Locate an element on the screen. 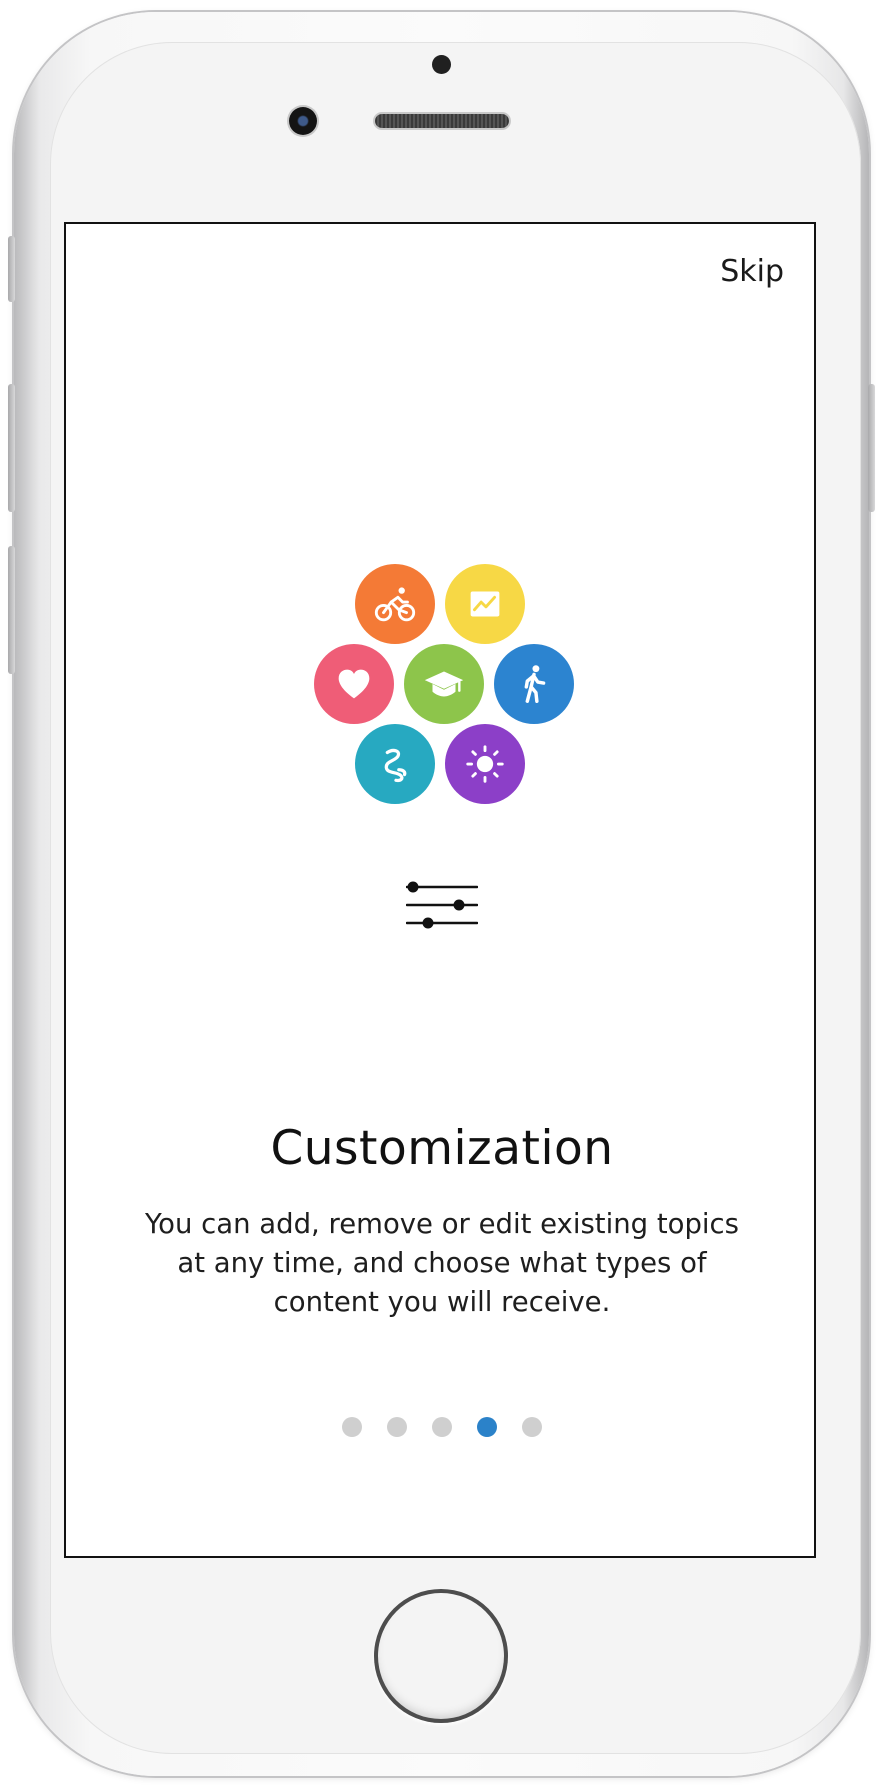 The image size is (883, 1788). home-button is located at coordinates (441, 1656).